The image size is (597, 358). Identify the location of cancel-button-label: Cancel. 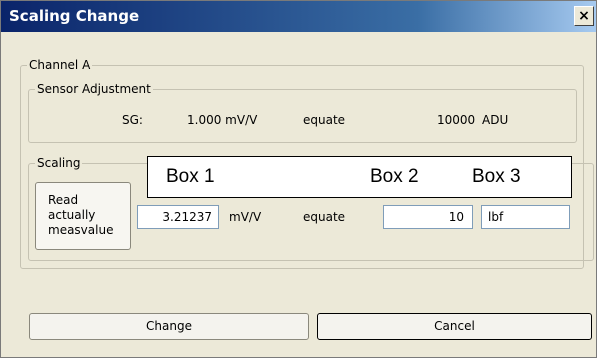
(454, 326).